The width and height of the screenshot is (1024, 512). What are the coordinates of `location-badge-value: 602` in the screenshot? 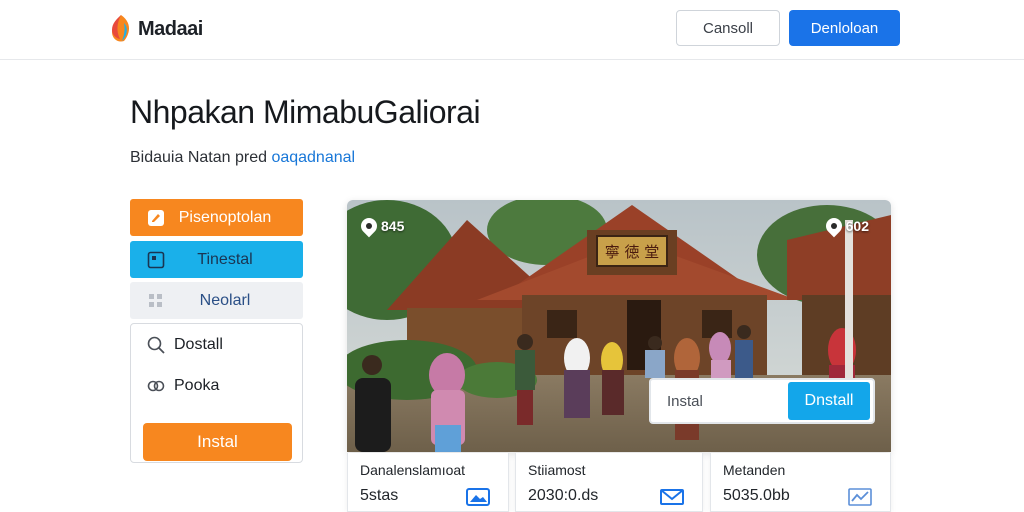 It's located at (857, 226).